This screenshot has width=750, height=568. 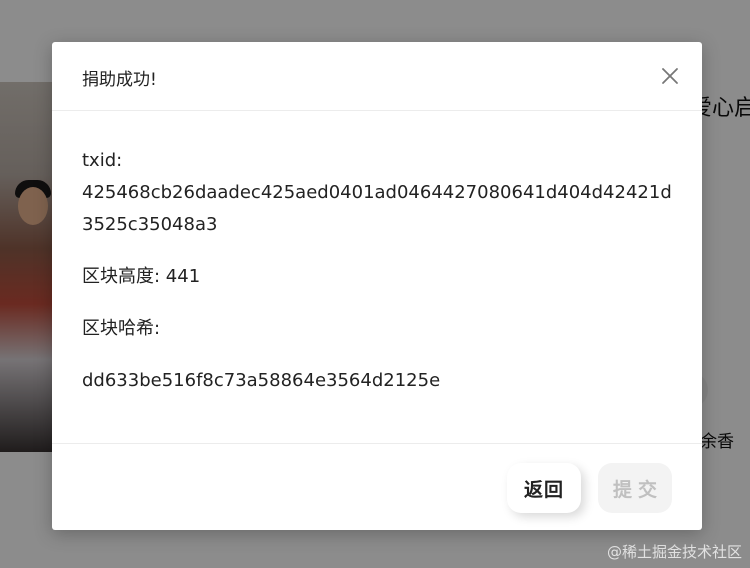 What do you see at coordinates (119, 80) in the screenshot?
I see `dialog-title: 捐助成功!` at bounding box center [119, 80].